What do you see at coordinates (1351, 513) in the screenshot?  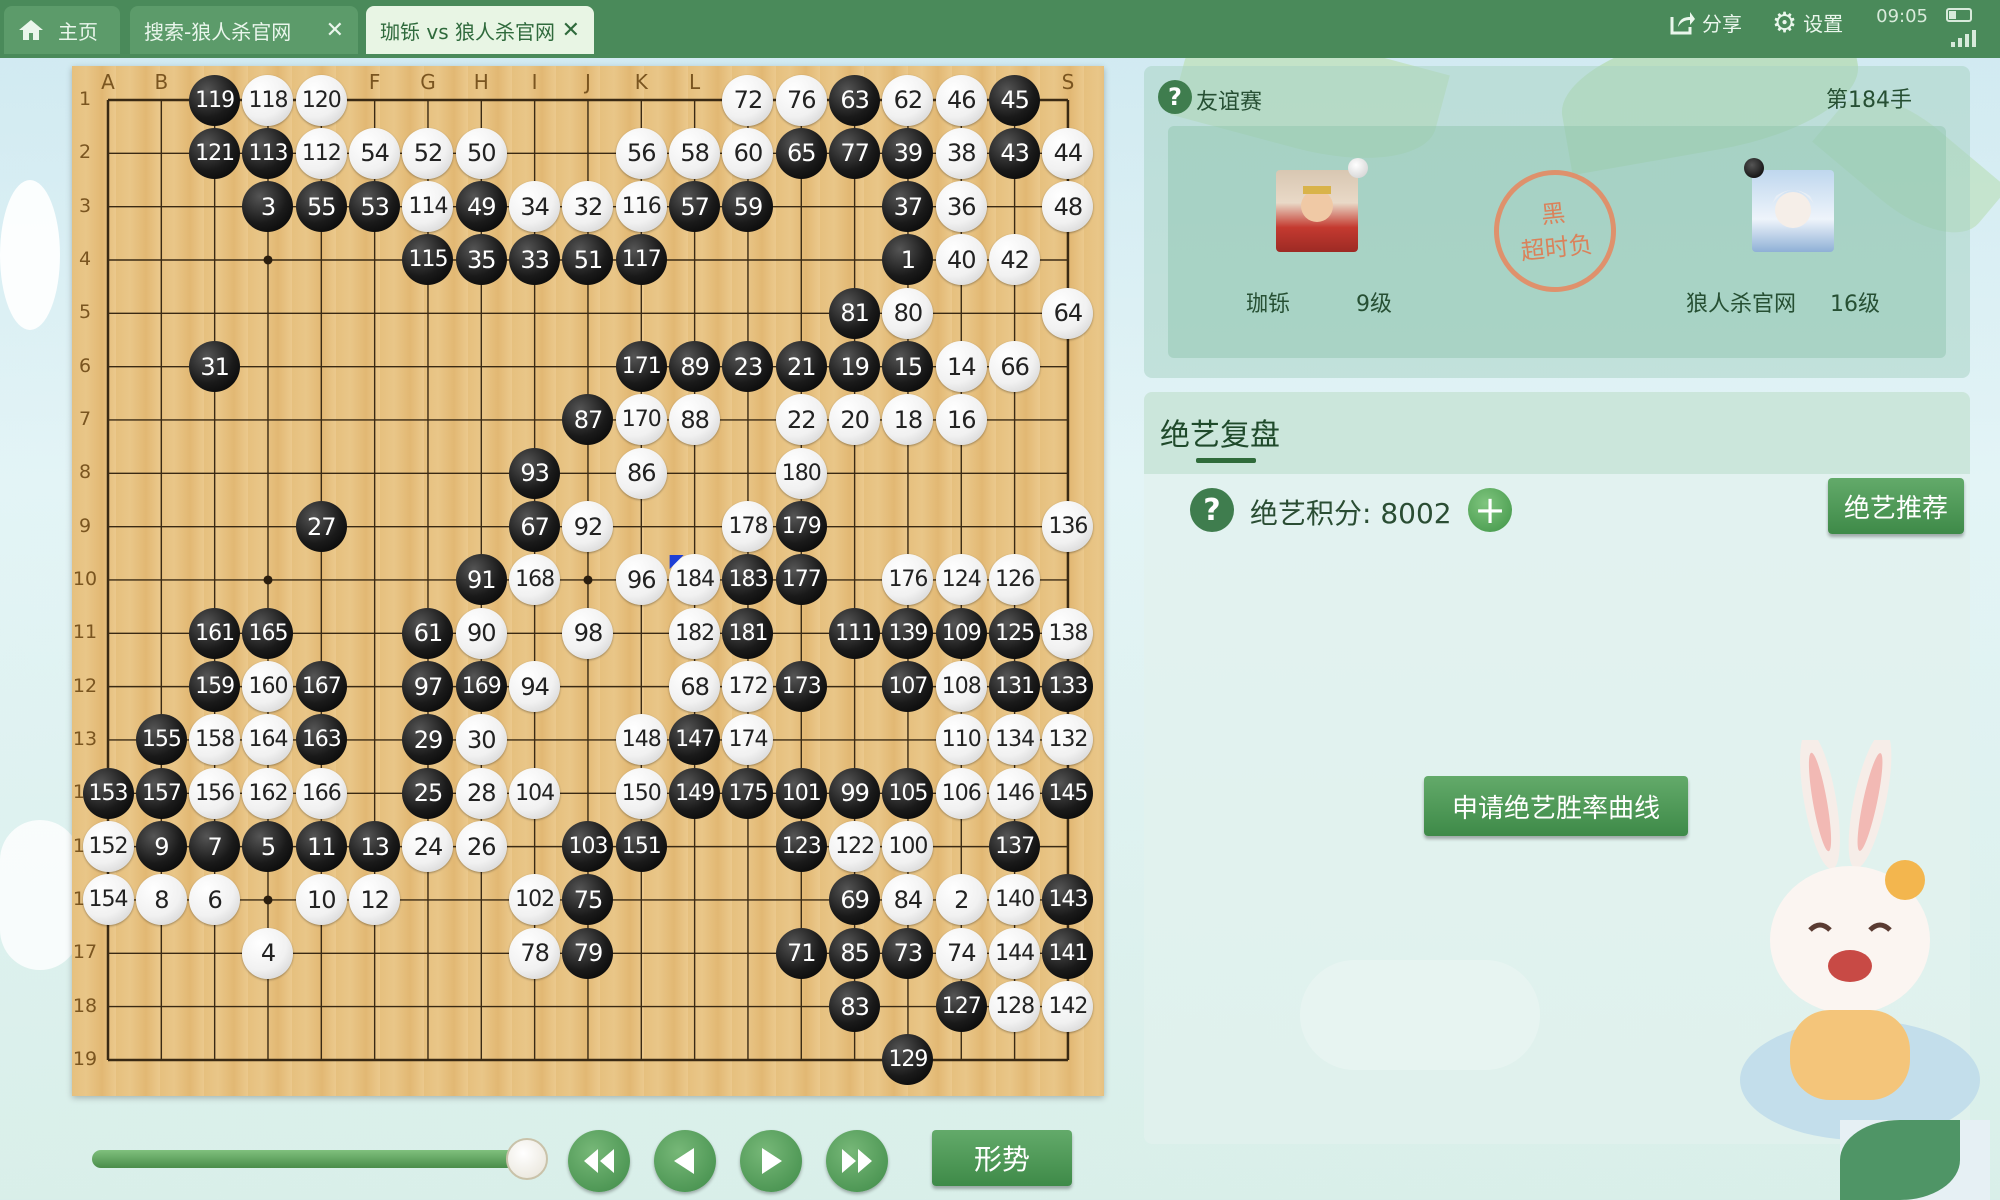 I see `score-label: 绝艺积分: 8002` at bounding box center [1351, 513].